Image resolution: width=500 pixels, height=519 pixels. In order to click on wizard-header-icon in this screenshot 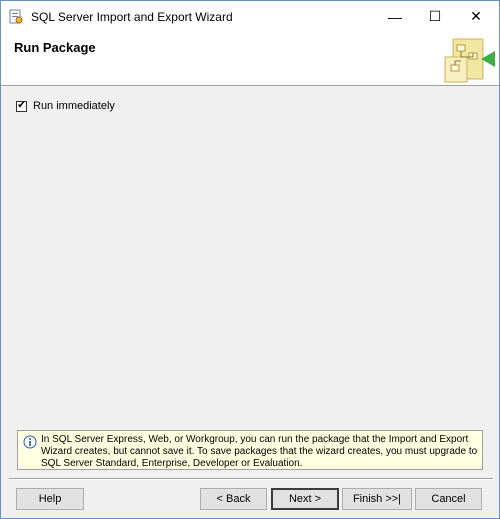, I will do `click(469, 60)`.